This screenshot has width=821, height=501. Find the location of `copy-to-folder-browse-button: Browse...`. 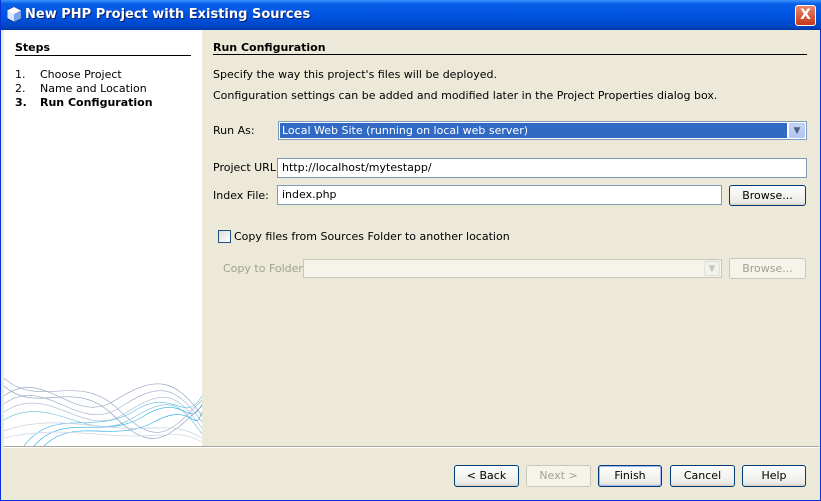

copy-to-folder-browse-button: Browse... is located at coordinates (767, 268).